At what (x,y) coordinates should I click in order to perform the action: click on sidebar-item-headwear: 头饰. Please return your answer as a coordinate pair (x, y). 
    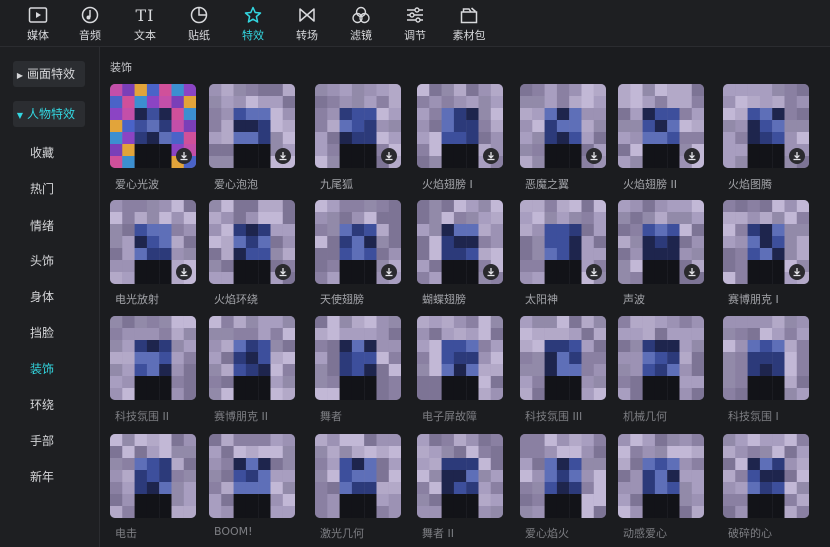
    Looking at the image, I should click on (42, 260).